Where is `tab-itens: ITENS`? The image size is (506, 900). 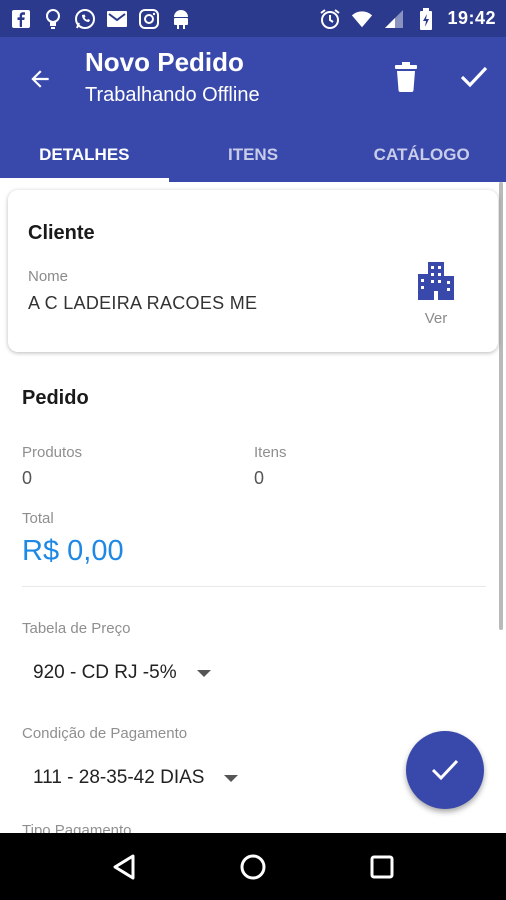 tab-itens: ITENS is located at coordinates (253, 154).